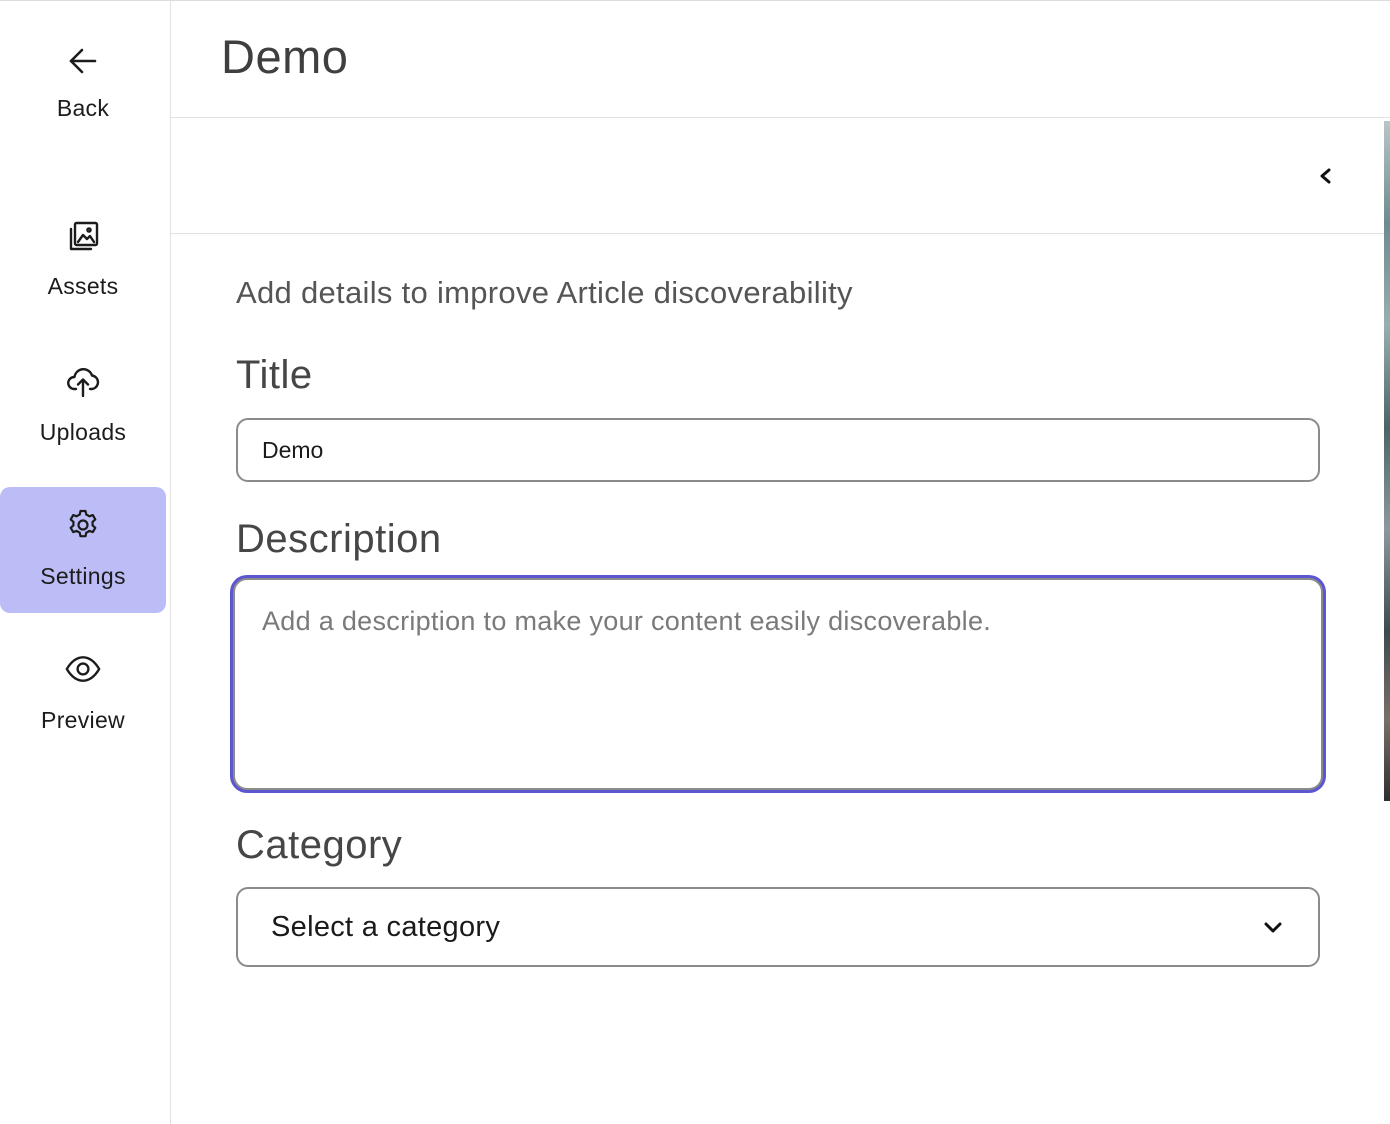  What do you see at coordinates (83, 286) in the screenshot?
I see `sidebar-item-label: Assets` at bounding box center [83, 286].